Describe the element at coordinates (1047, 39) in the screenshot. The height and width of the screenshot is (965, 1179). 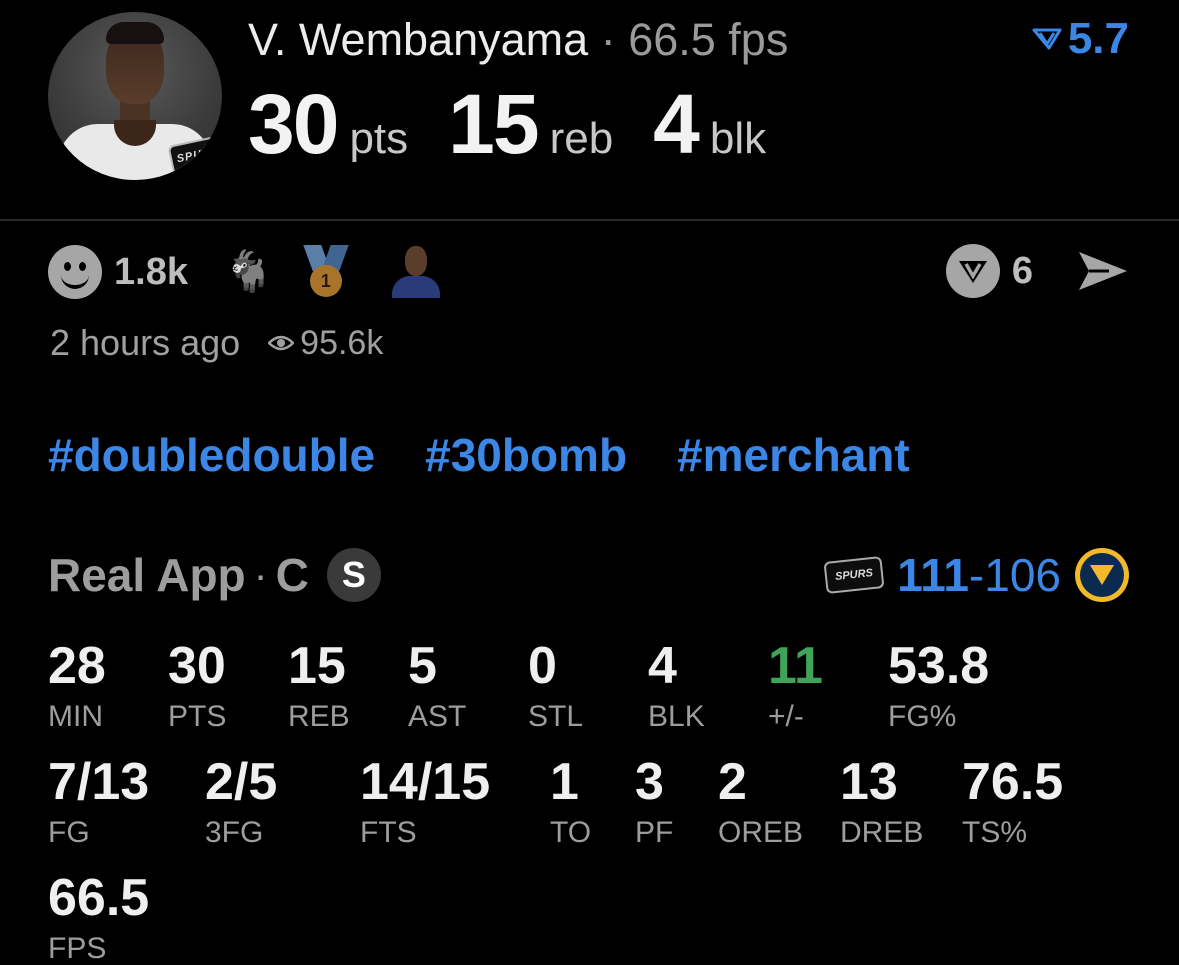
I see `v-rating-icon` at that location.